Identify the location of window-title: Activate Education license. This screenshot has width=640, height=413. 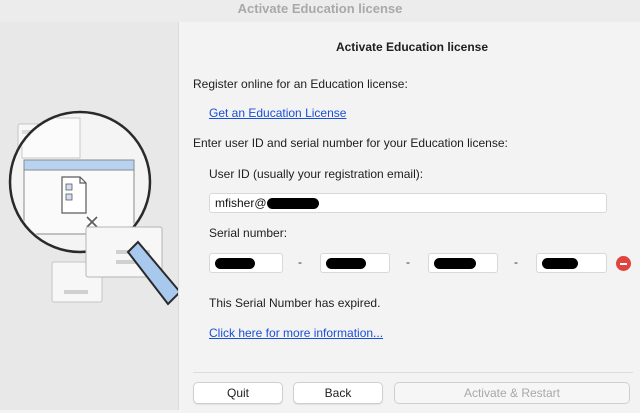
(320, 11).